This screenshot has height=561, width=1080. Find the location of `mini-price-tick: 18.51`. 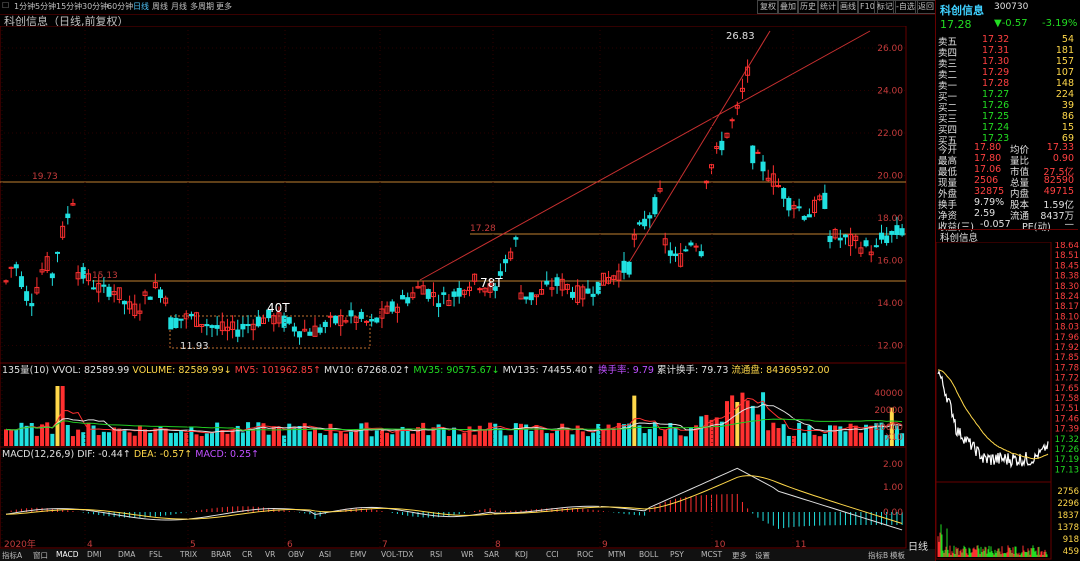

mini-price-tick: 18.51 is located at coordinates (1067, 256).